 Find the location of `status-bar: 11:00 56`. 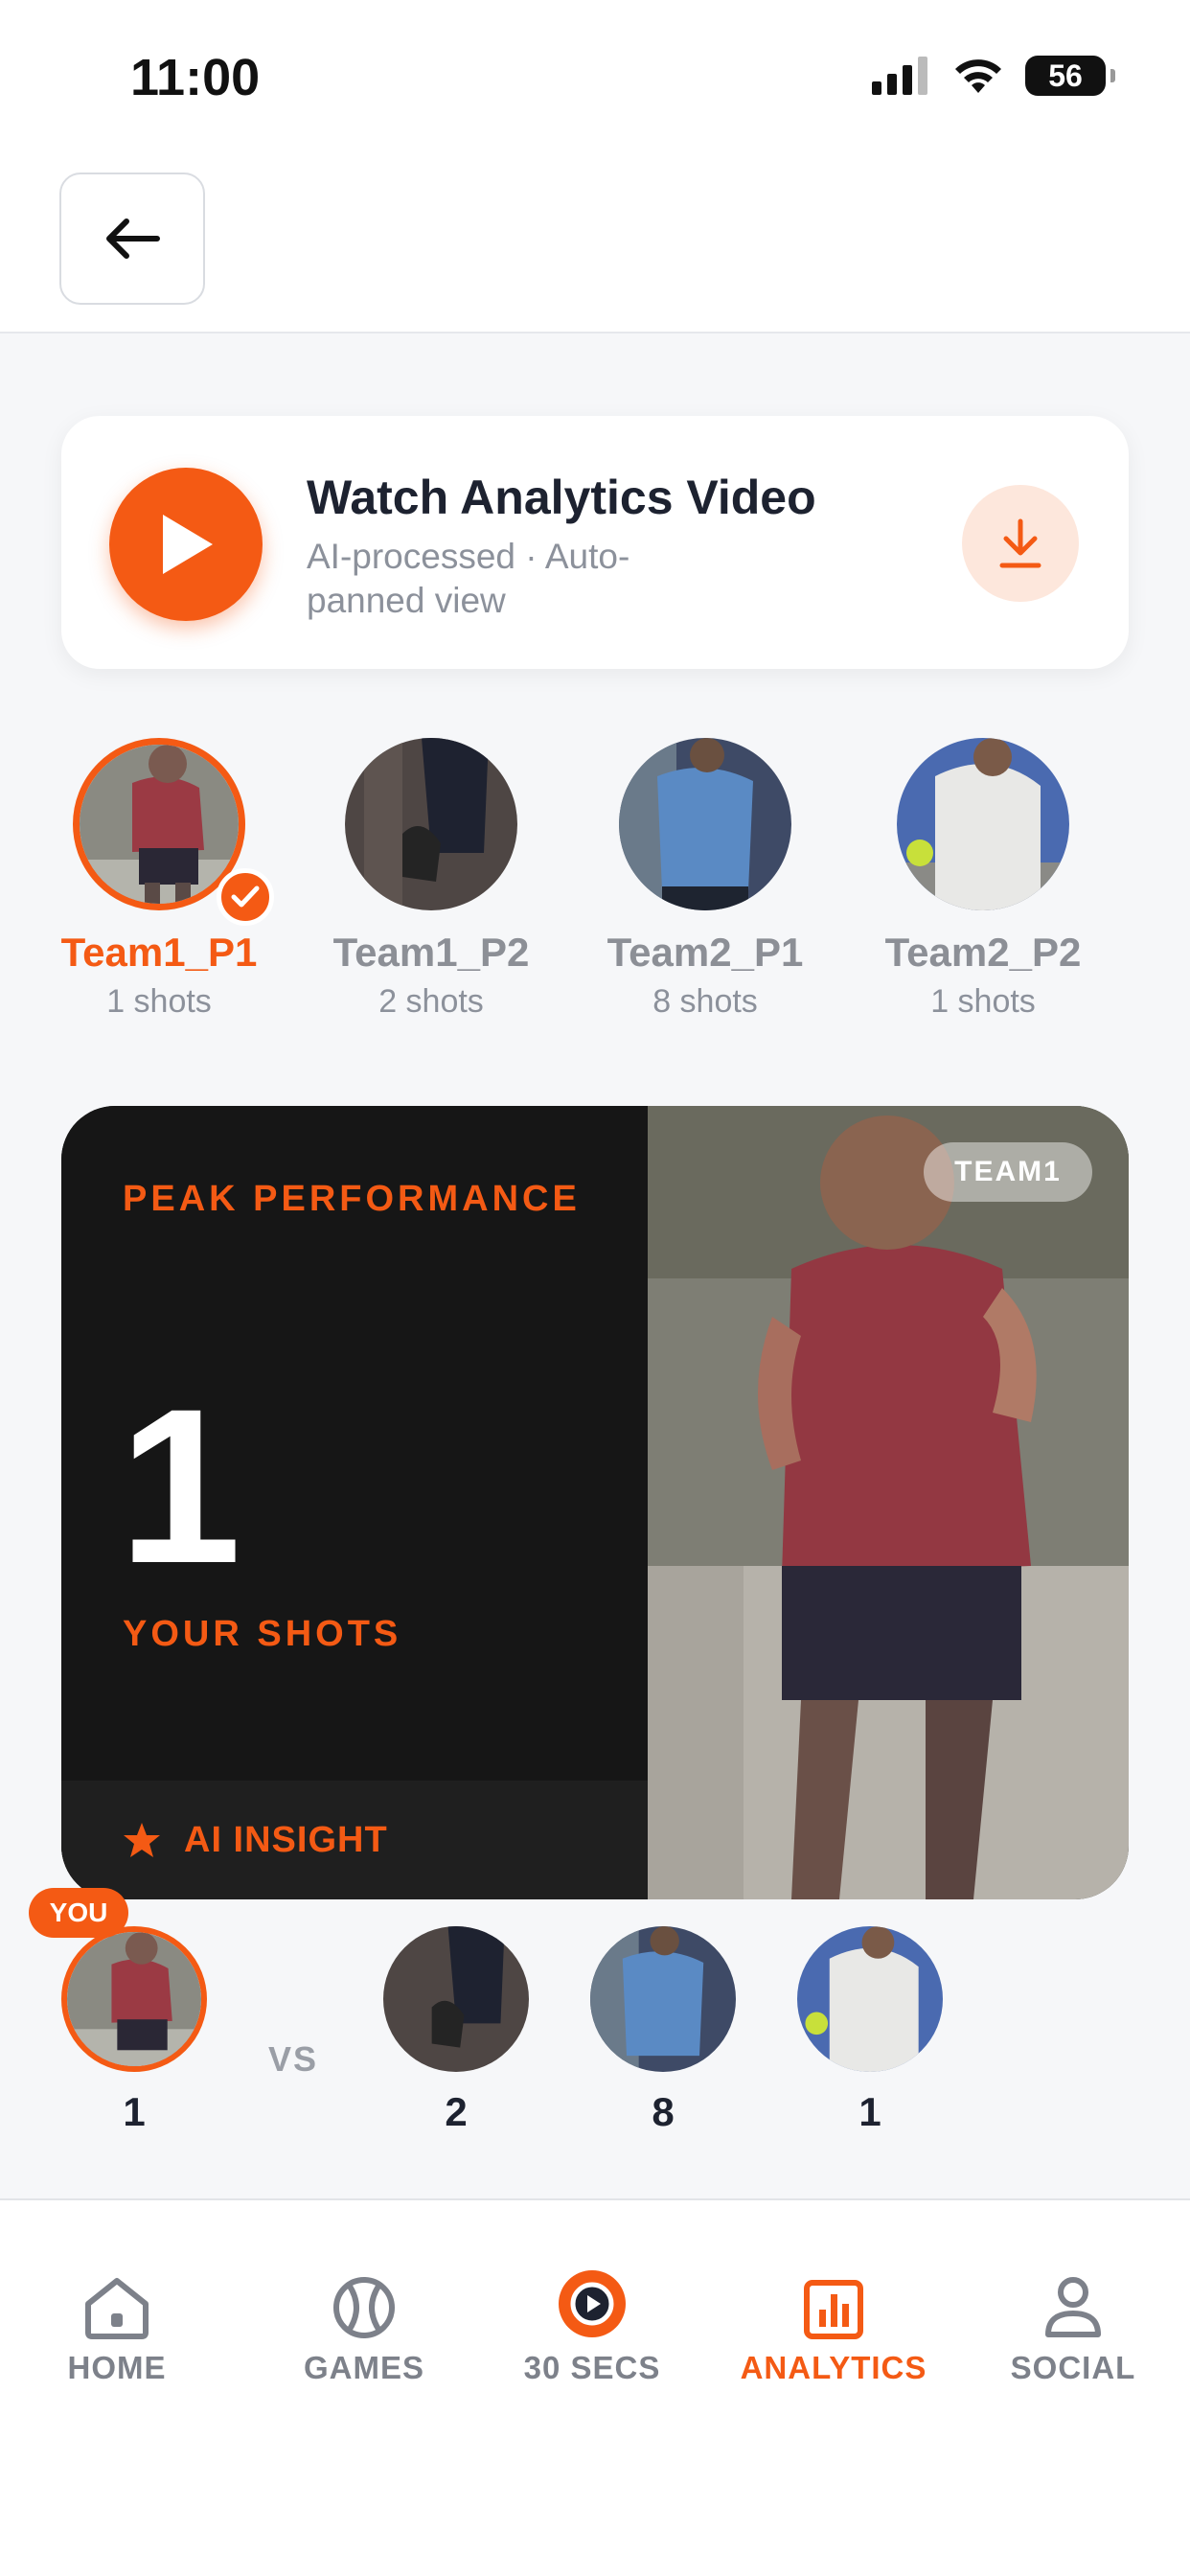

status-bar: 11:00 56 is located at coordinates (595, 76).